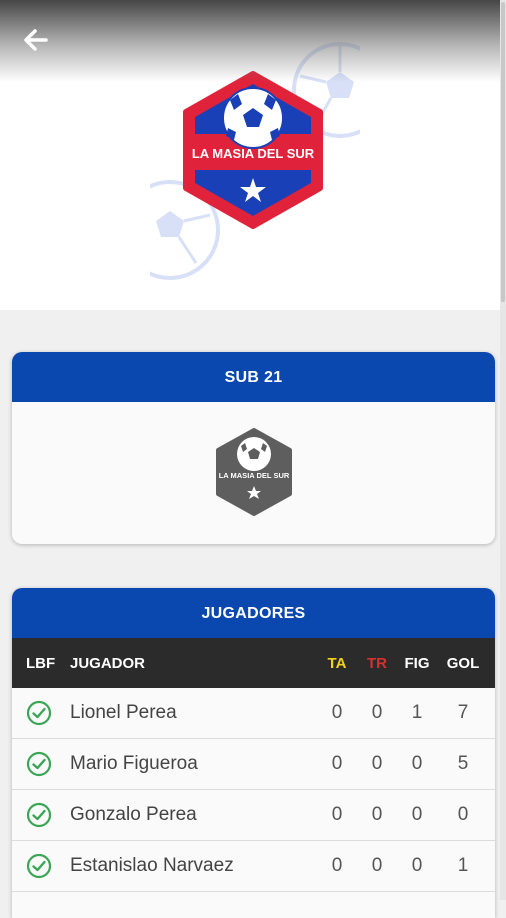  What do you see at coordinates (253, 153) in the screenshot?
I see `club-crest-text: LA MASIA DEL SUR` at bounding box center [253, 153].